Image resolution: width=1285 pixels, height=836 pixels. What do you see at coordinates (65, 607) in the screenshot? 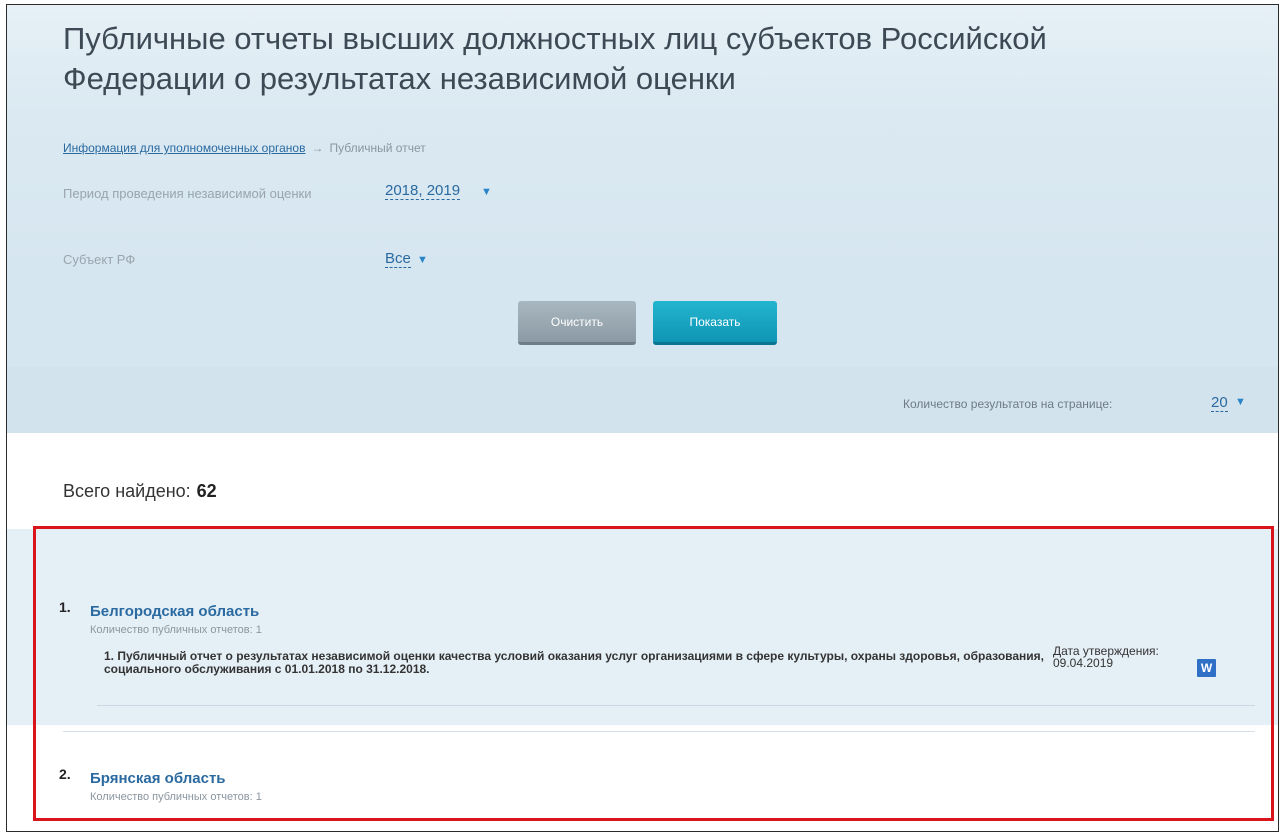
I see `list-item-number: 1.` at bounding box center [65, 607].